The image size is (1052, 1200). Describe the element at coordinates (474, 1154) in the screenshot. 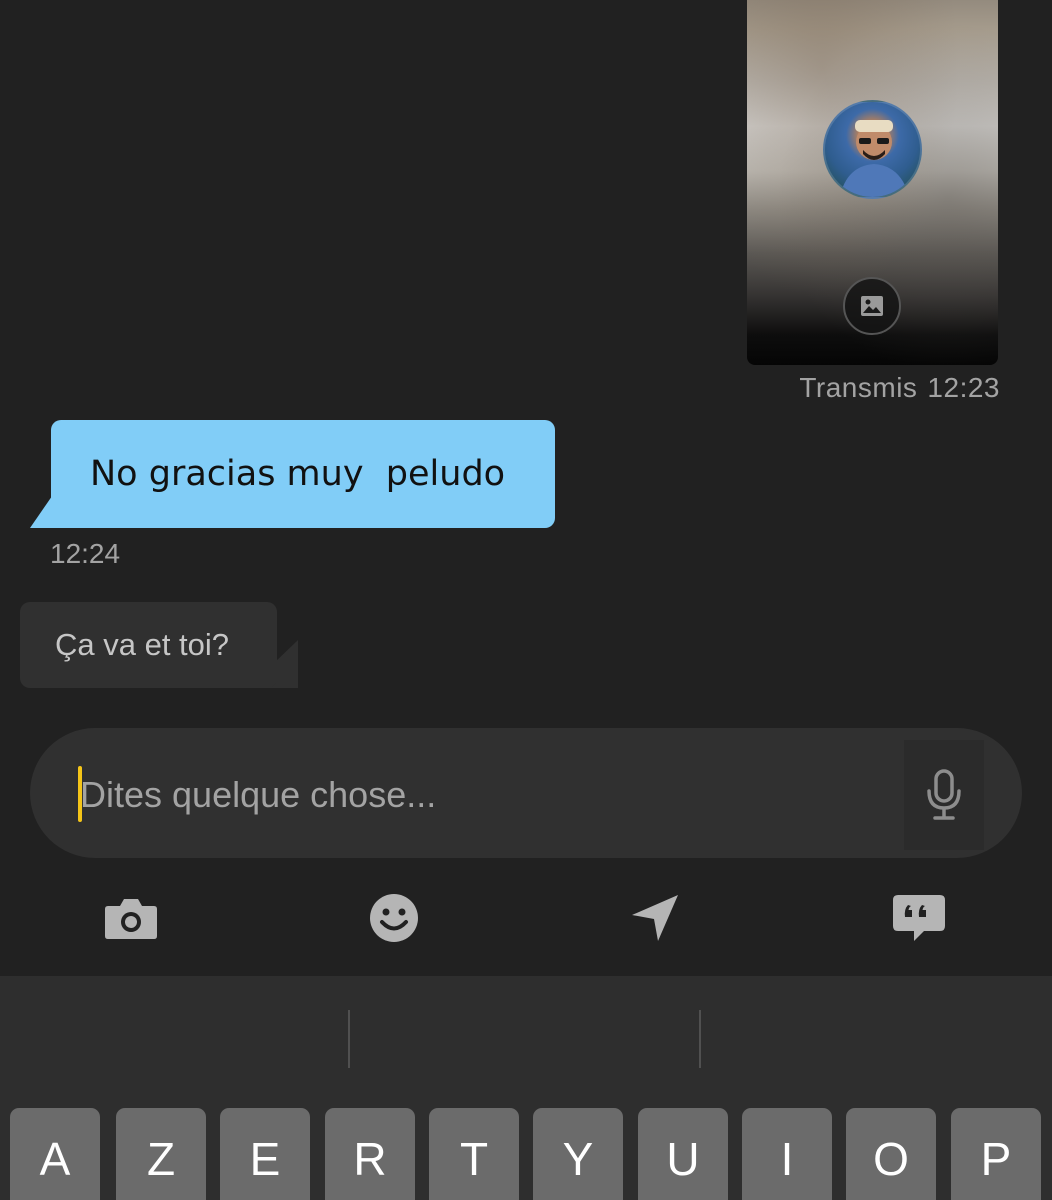

I see `key-t: T` at that location.